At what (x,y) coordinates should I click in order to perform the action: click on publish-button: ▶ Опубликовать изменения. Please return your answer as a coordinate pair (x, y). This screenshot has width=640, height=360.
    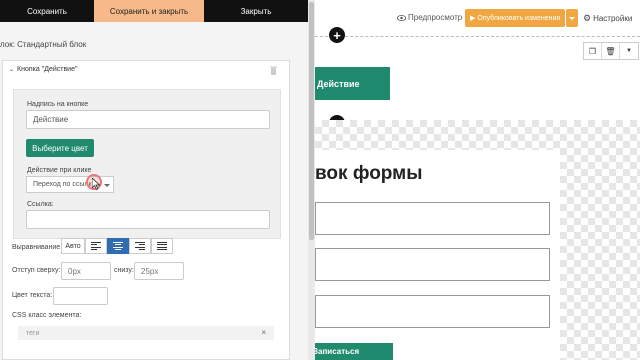
    Looking at the image, I should click on (515, 18).